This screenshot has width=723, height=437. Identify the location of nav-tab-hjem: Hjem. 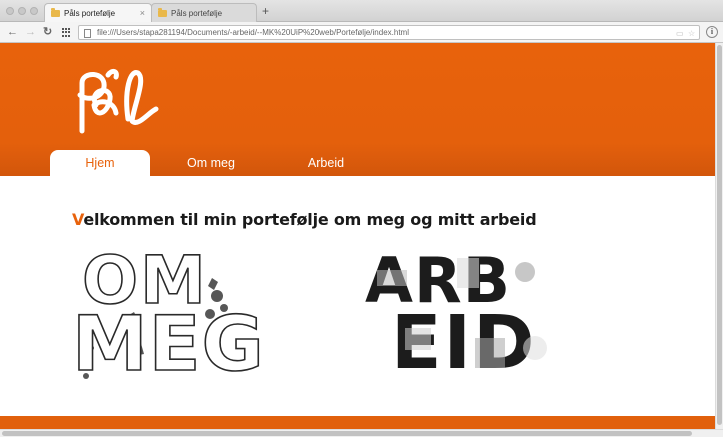
(100, 163).